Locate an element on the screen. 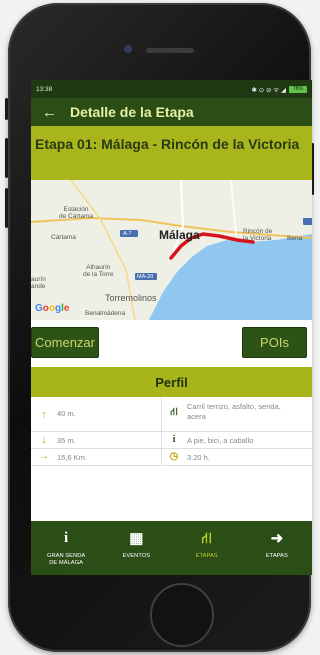 The height and width of the screenshot is (655, 320). table-cell: ↓ 35 m. is located at coordinates (96, 440).